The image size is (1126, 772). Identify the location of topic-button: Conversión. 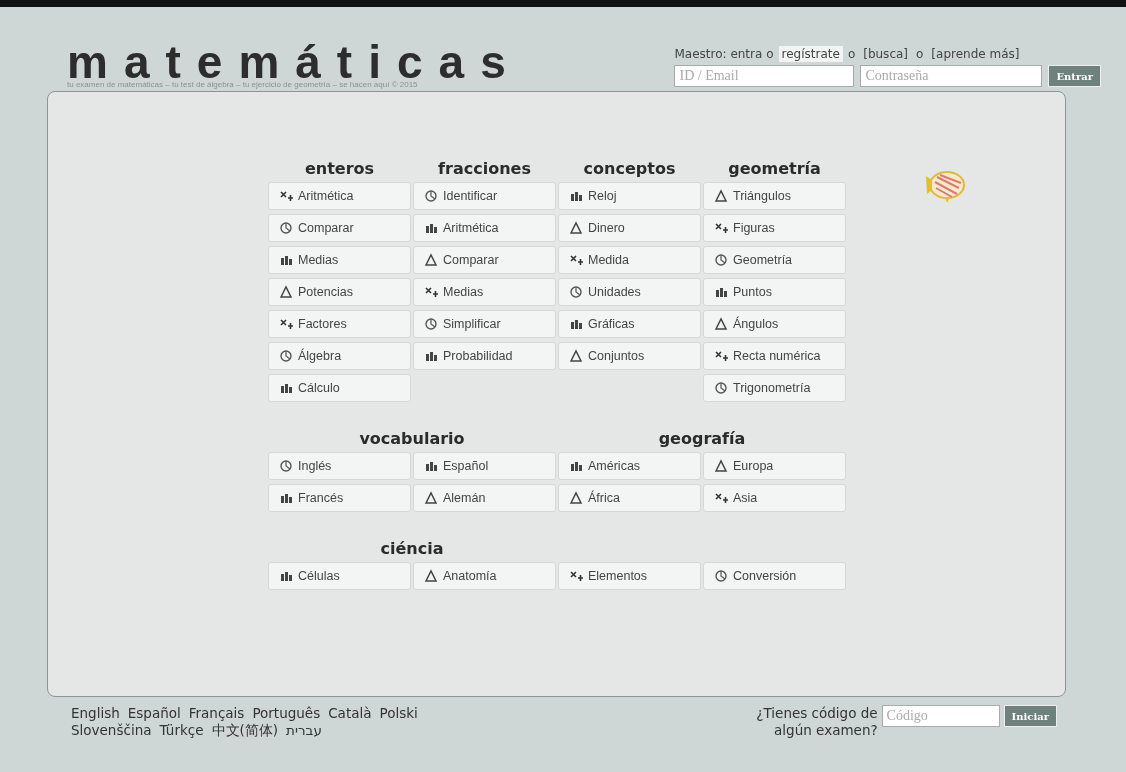
(774, 576).